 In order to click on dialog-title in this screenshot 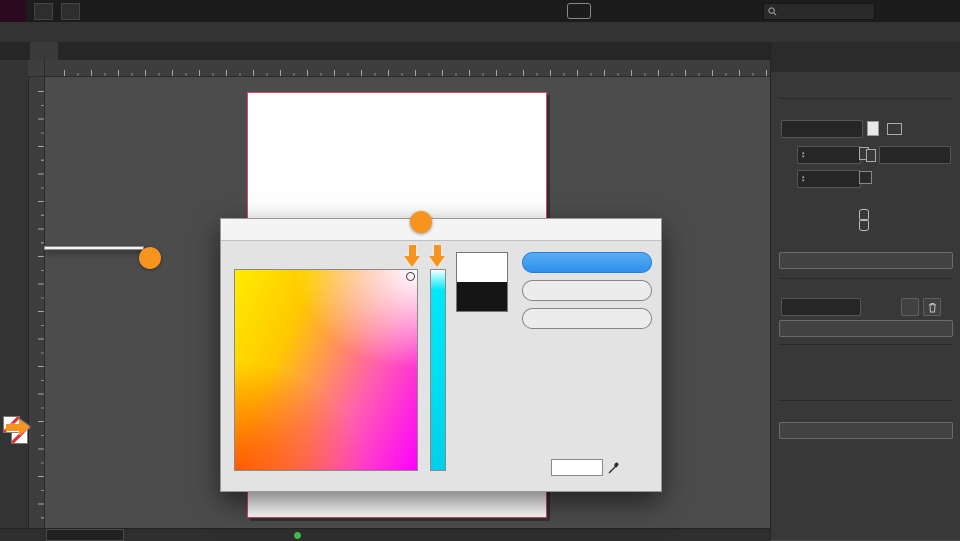, I will do `click(441, 230)`.